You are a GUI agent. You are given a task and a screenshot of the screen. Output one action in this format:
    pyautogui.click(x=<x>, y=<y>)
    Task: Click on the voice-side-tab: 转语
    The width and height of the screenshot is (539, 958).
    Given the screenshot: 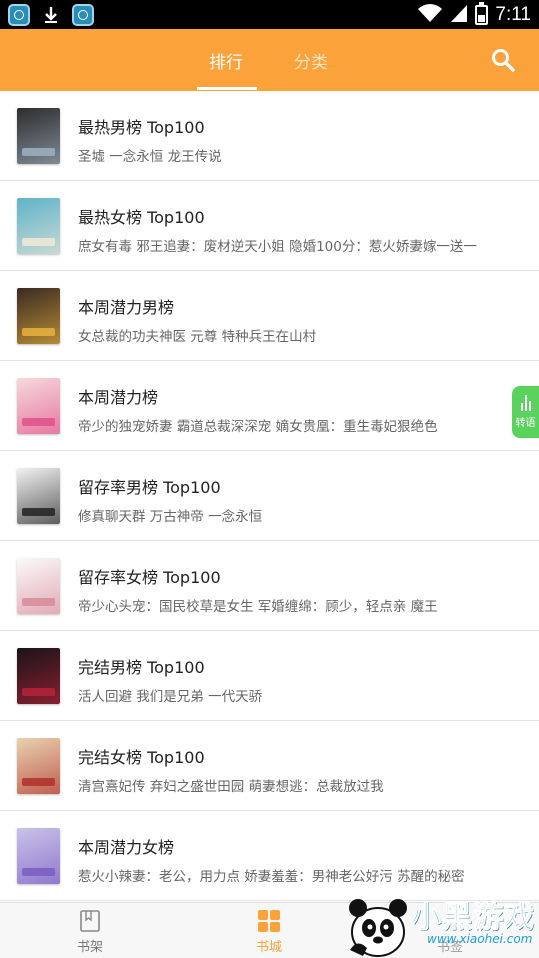 What is the action you would take?
    pyautogui.click(x=525, y=412)
    